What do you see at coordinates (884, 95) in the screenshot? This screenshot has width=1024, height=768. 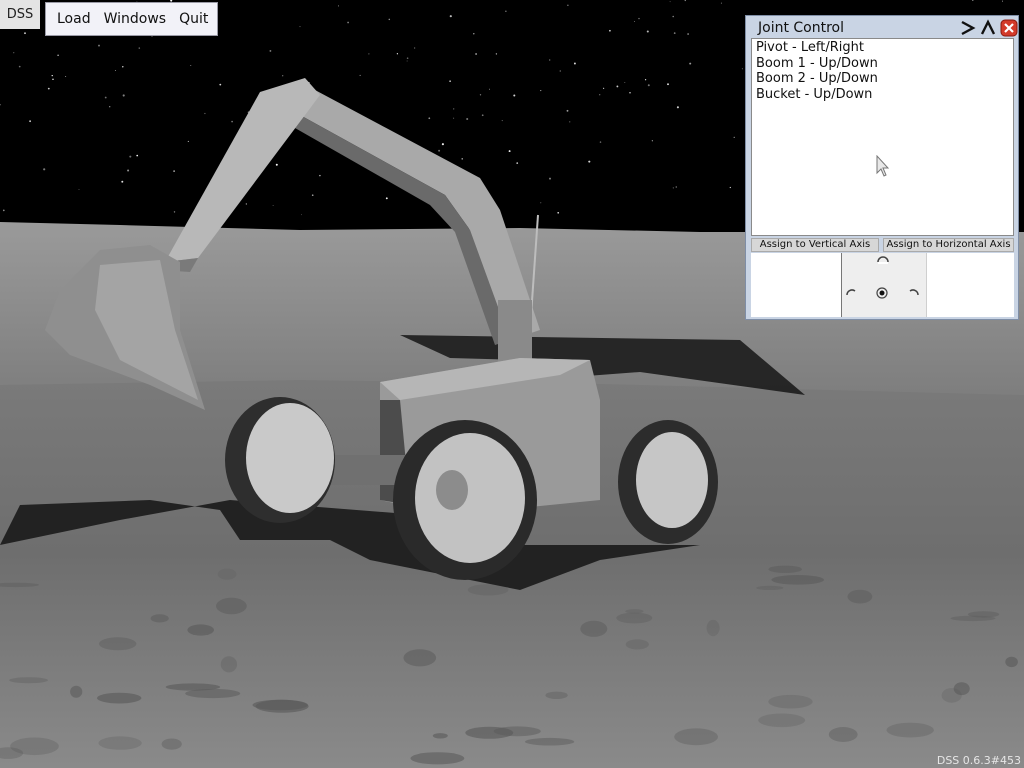 I see `joint-bucket: Bucket - Up/Down` at bounding box center [884, 95].